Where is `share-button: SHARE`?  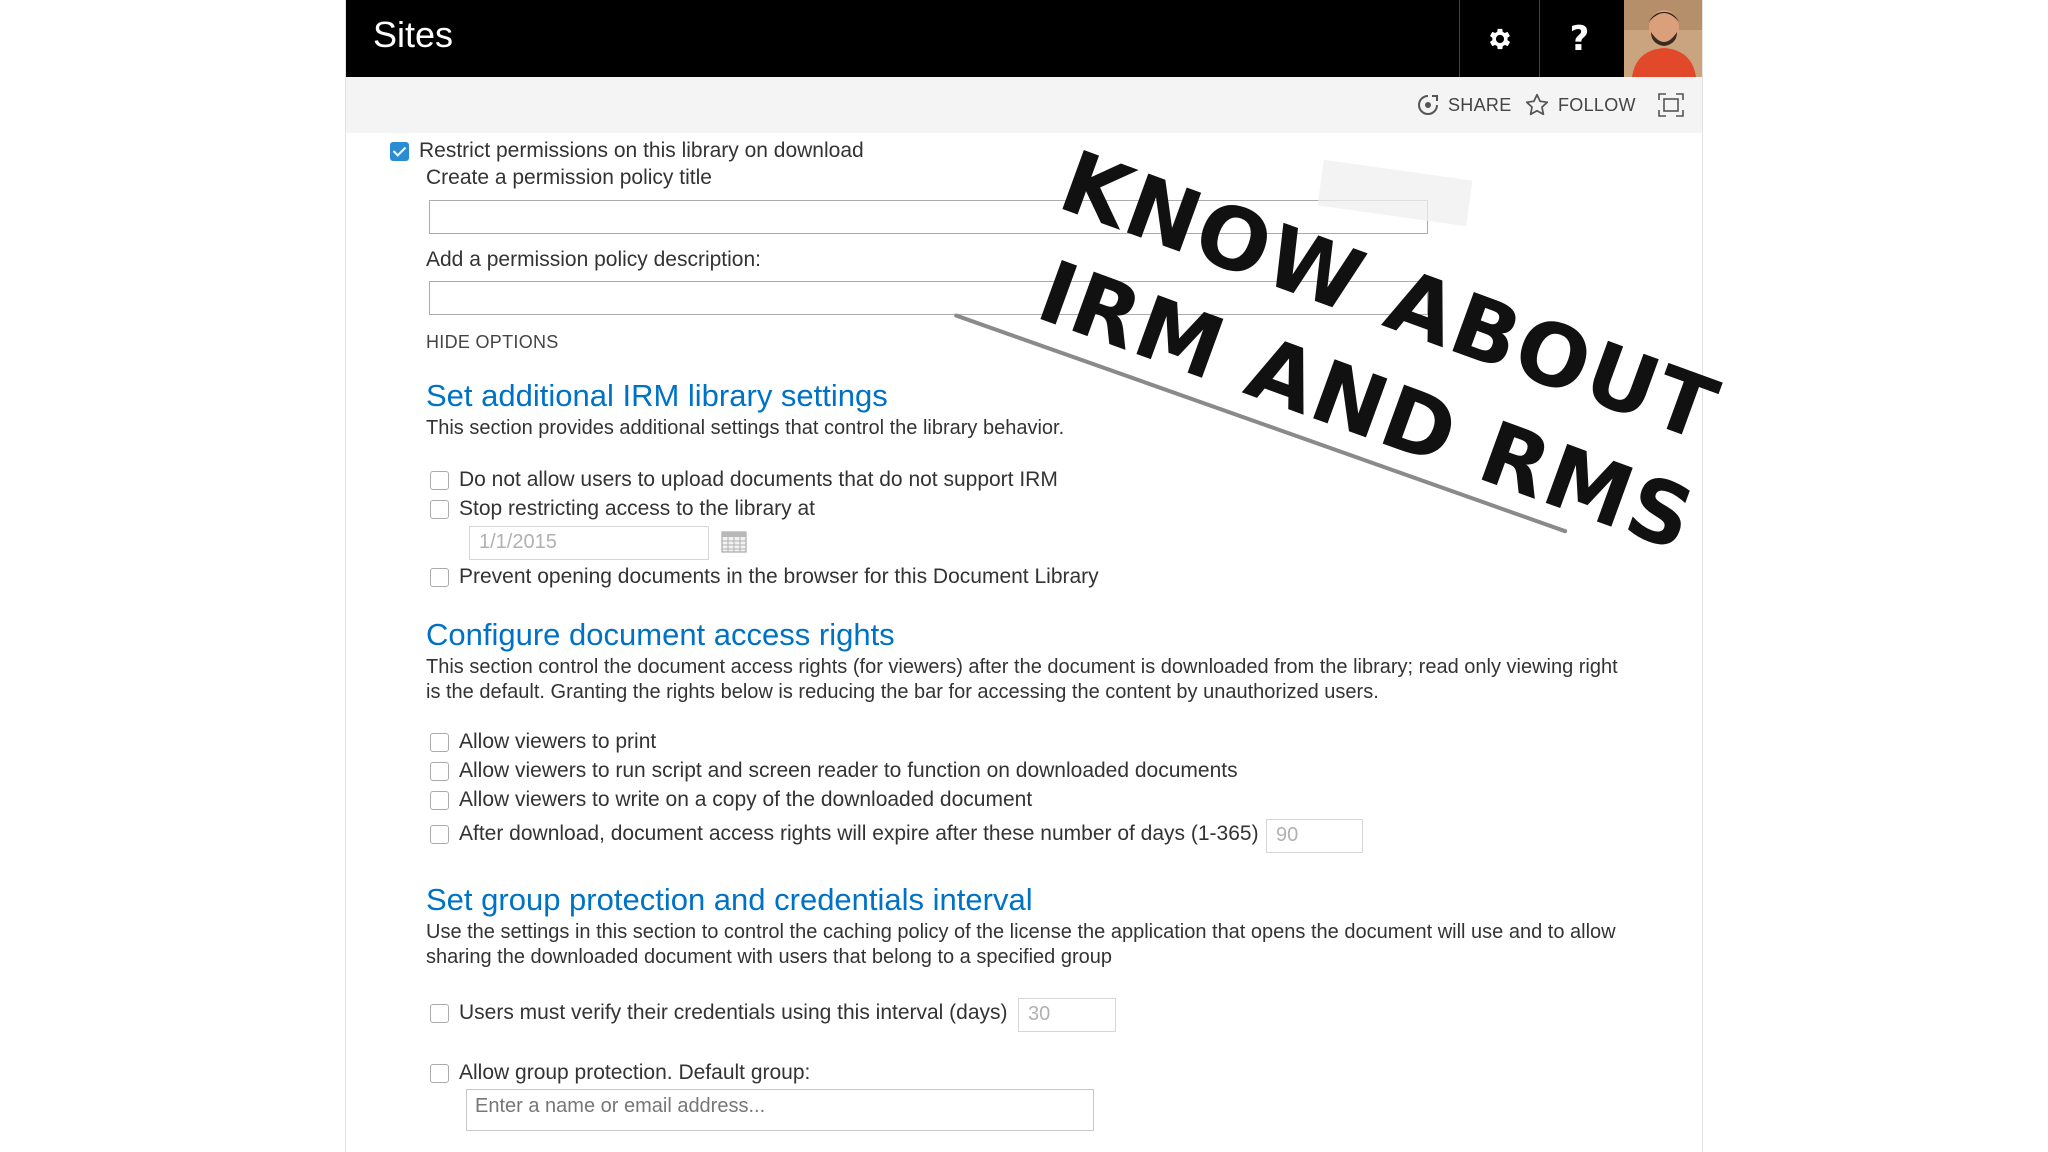
share-button: SHARE is located at coordinates (1464, 105).